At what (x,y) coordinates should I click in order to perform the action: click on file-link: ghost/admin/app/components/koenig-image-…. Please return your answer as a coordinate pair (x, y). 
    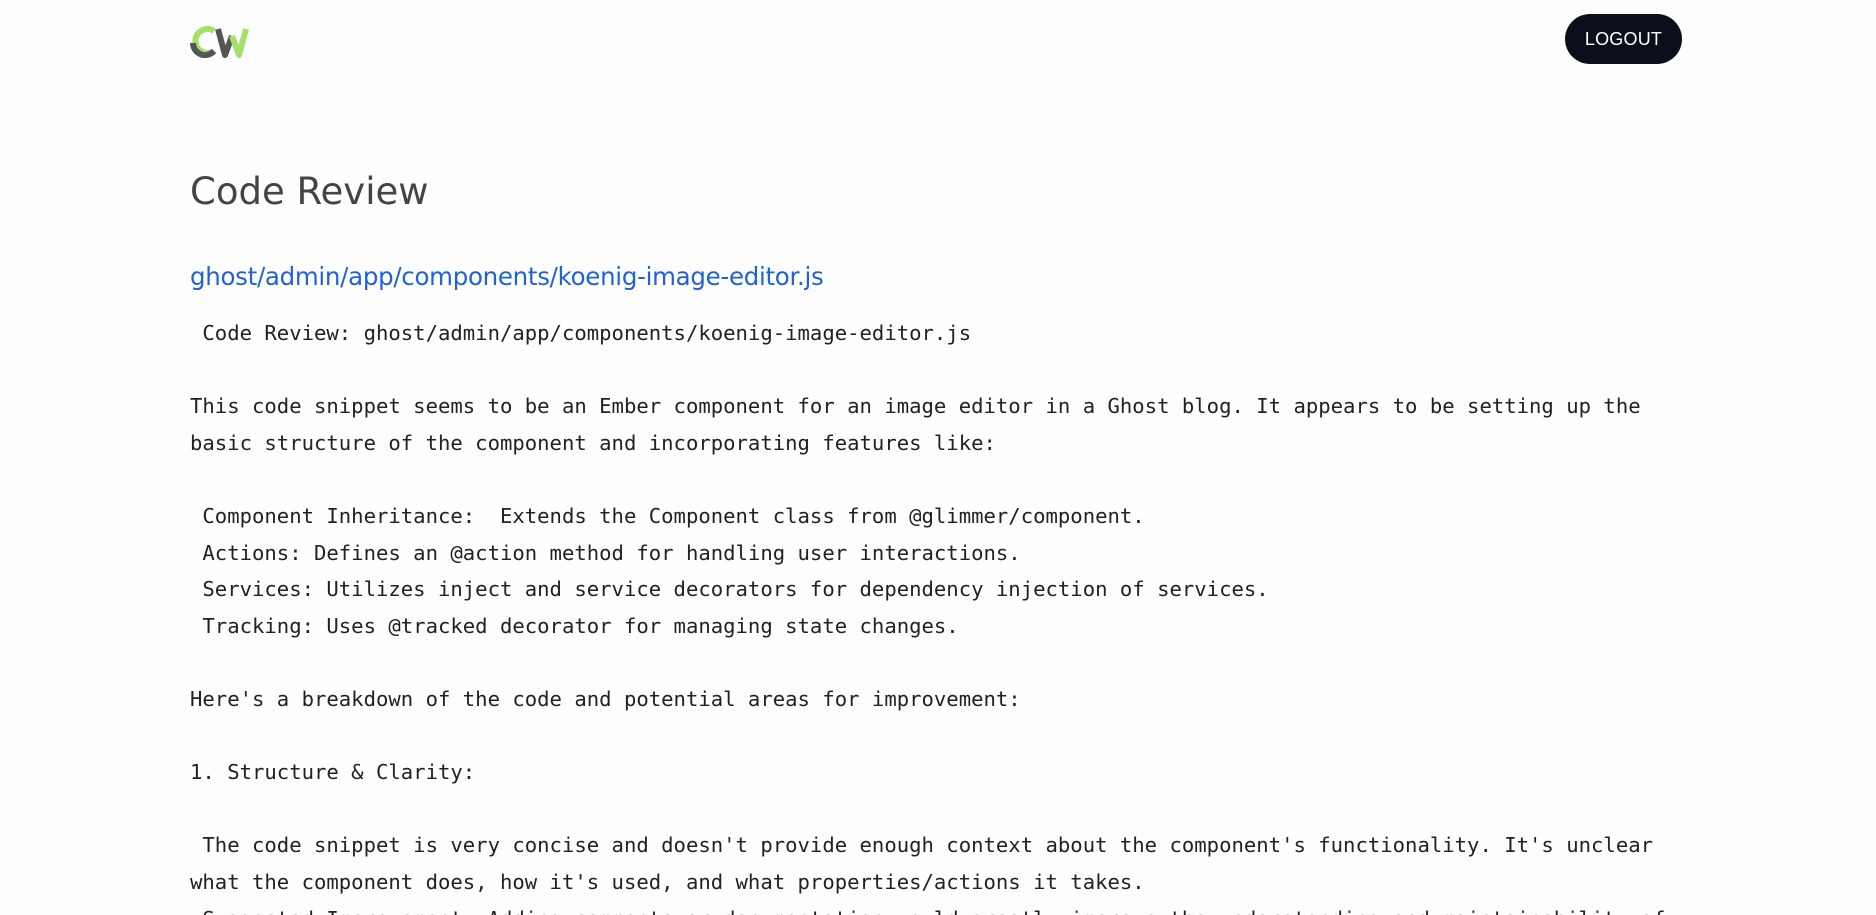
    Looking at the image, I should click on (507, 276).